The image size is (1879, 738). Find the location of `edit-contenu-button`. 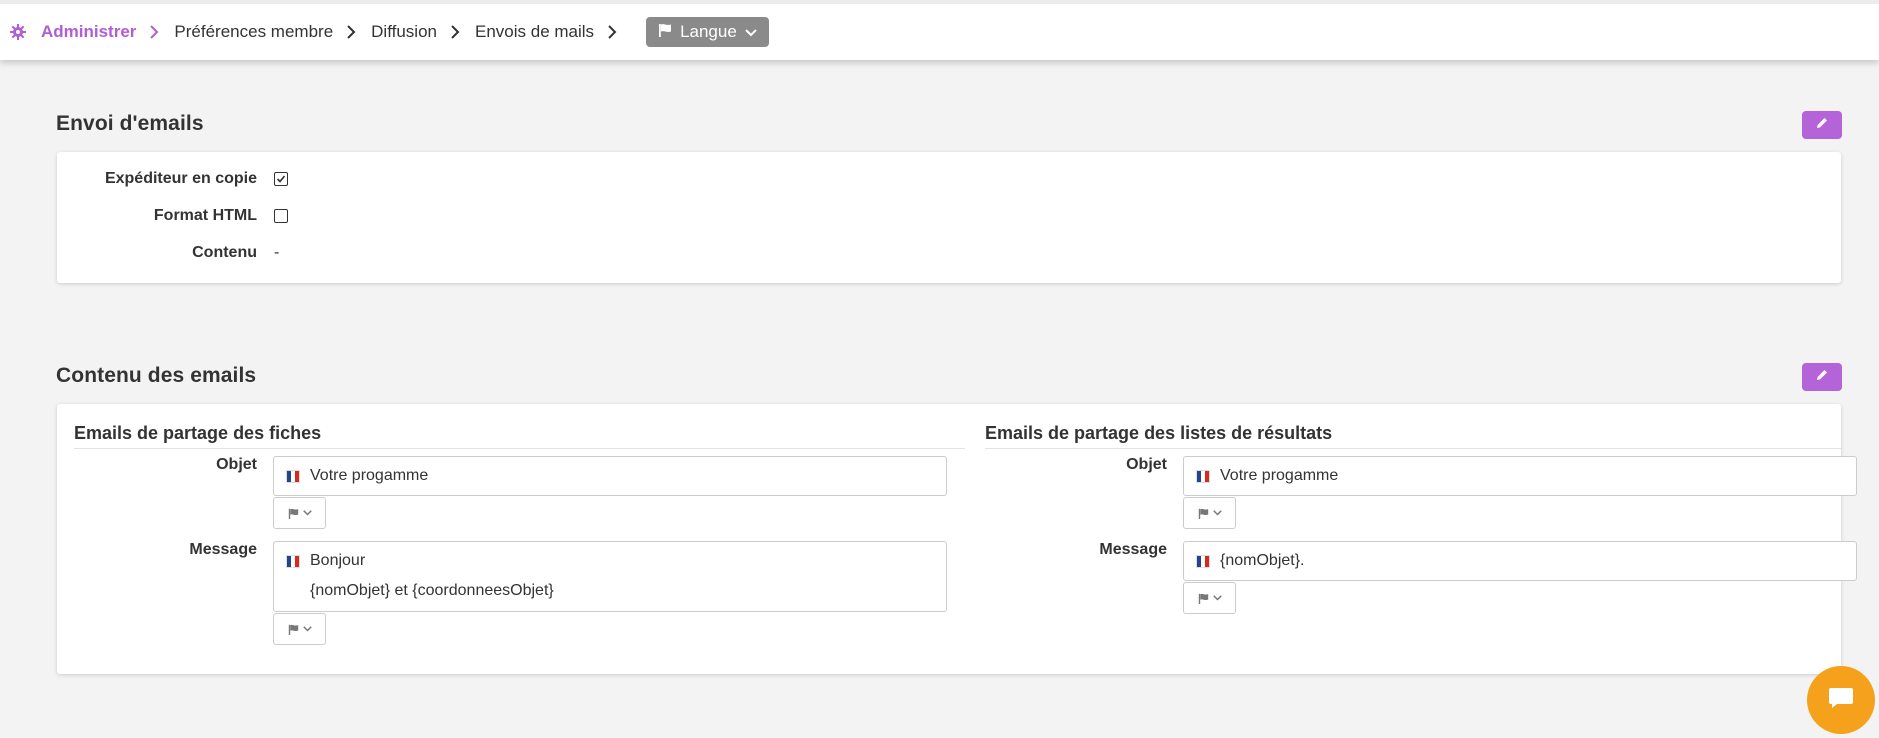

edit-contenu-button is located at coordinates (1822, 377).